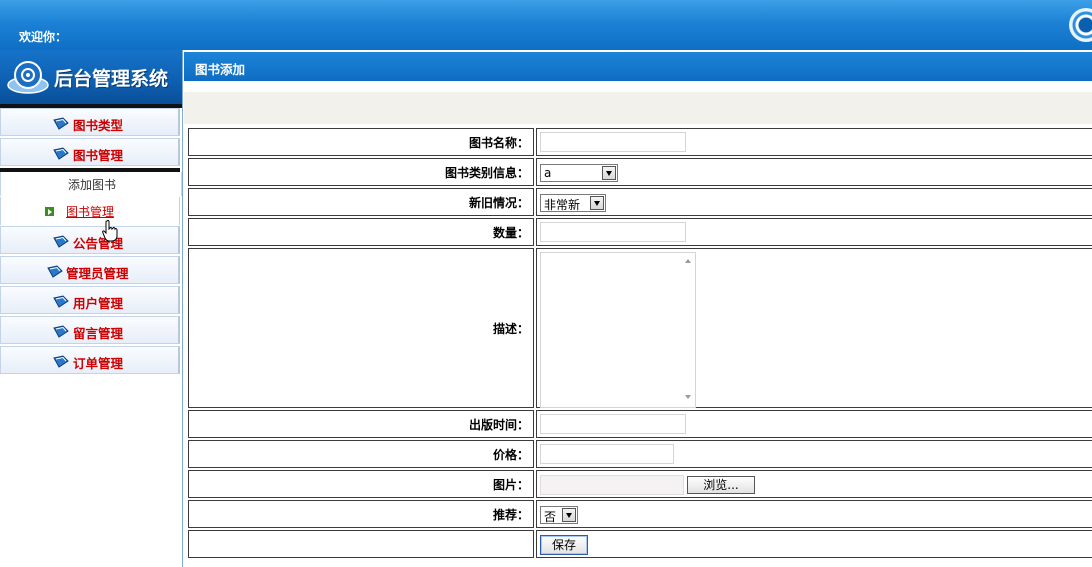 The image size is (1092, 567). Describe the element at coordinates (814, 202) in the screenshot. I see `field-cell: 非常新` at that location.